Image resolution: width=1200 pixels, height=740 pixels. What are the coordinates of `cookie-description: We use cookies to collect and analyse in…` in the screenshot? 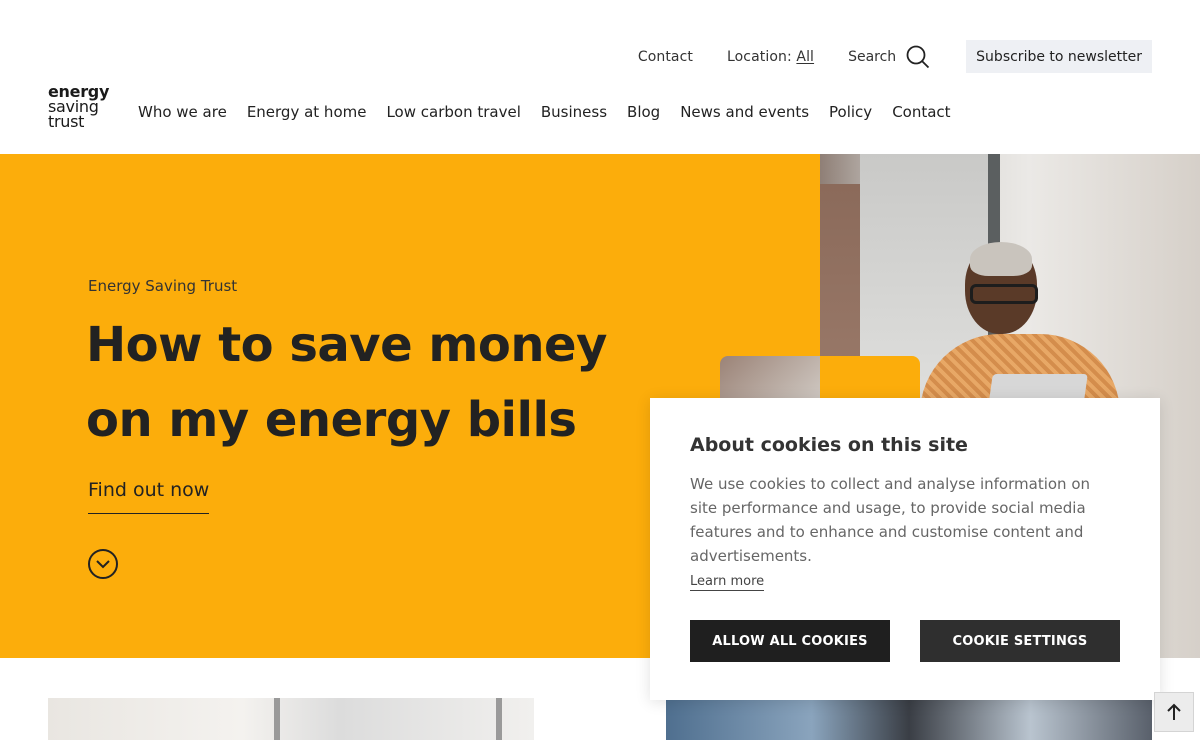 It's located at (890, 520).